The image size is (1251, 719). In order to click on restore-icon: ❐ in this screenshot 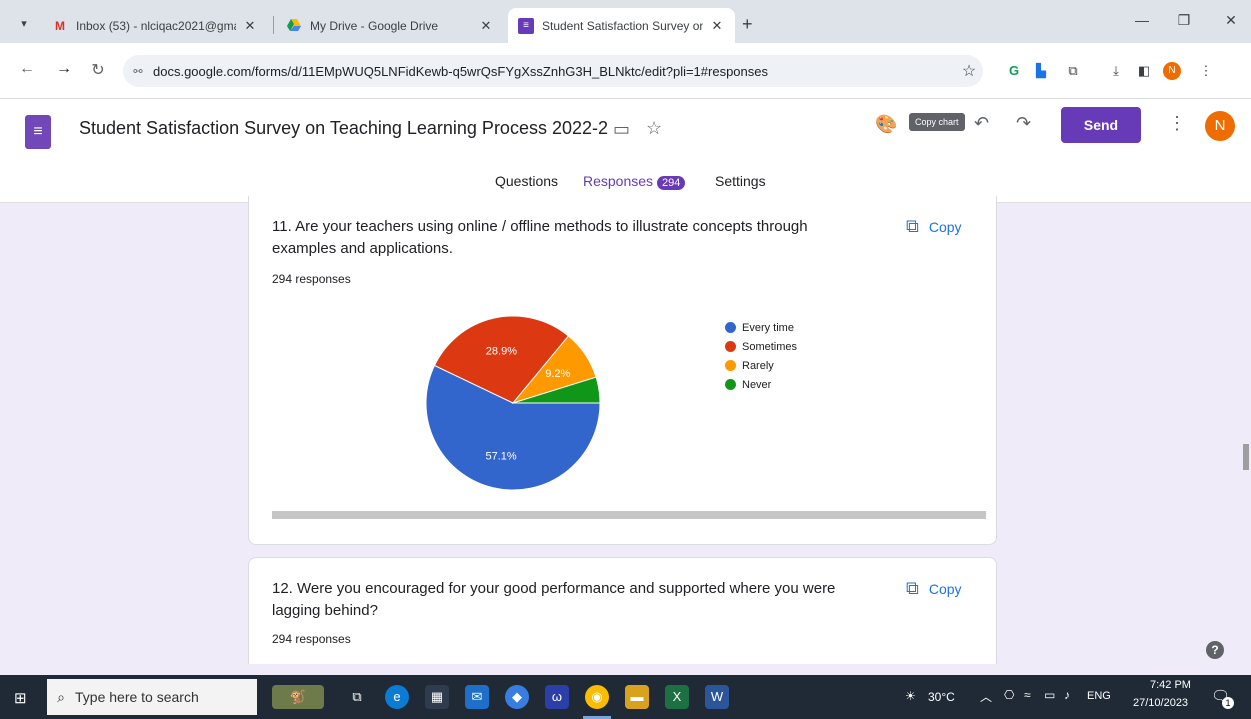, I will do `click(1184, 20)`.